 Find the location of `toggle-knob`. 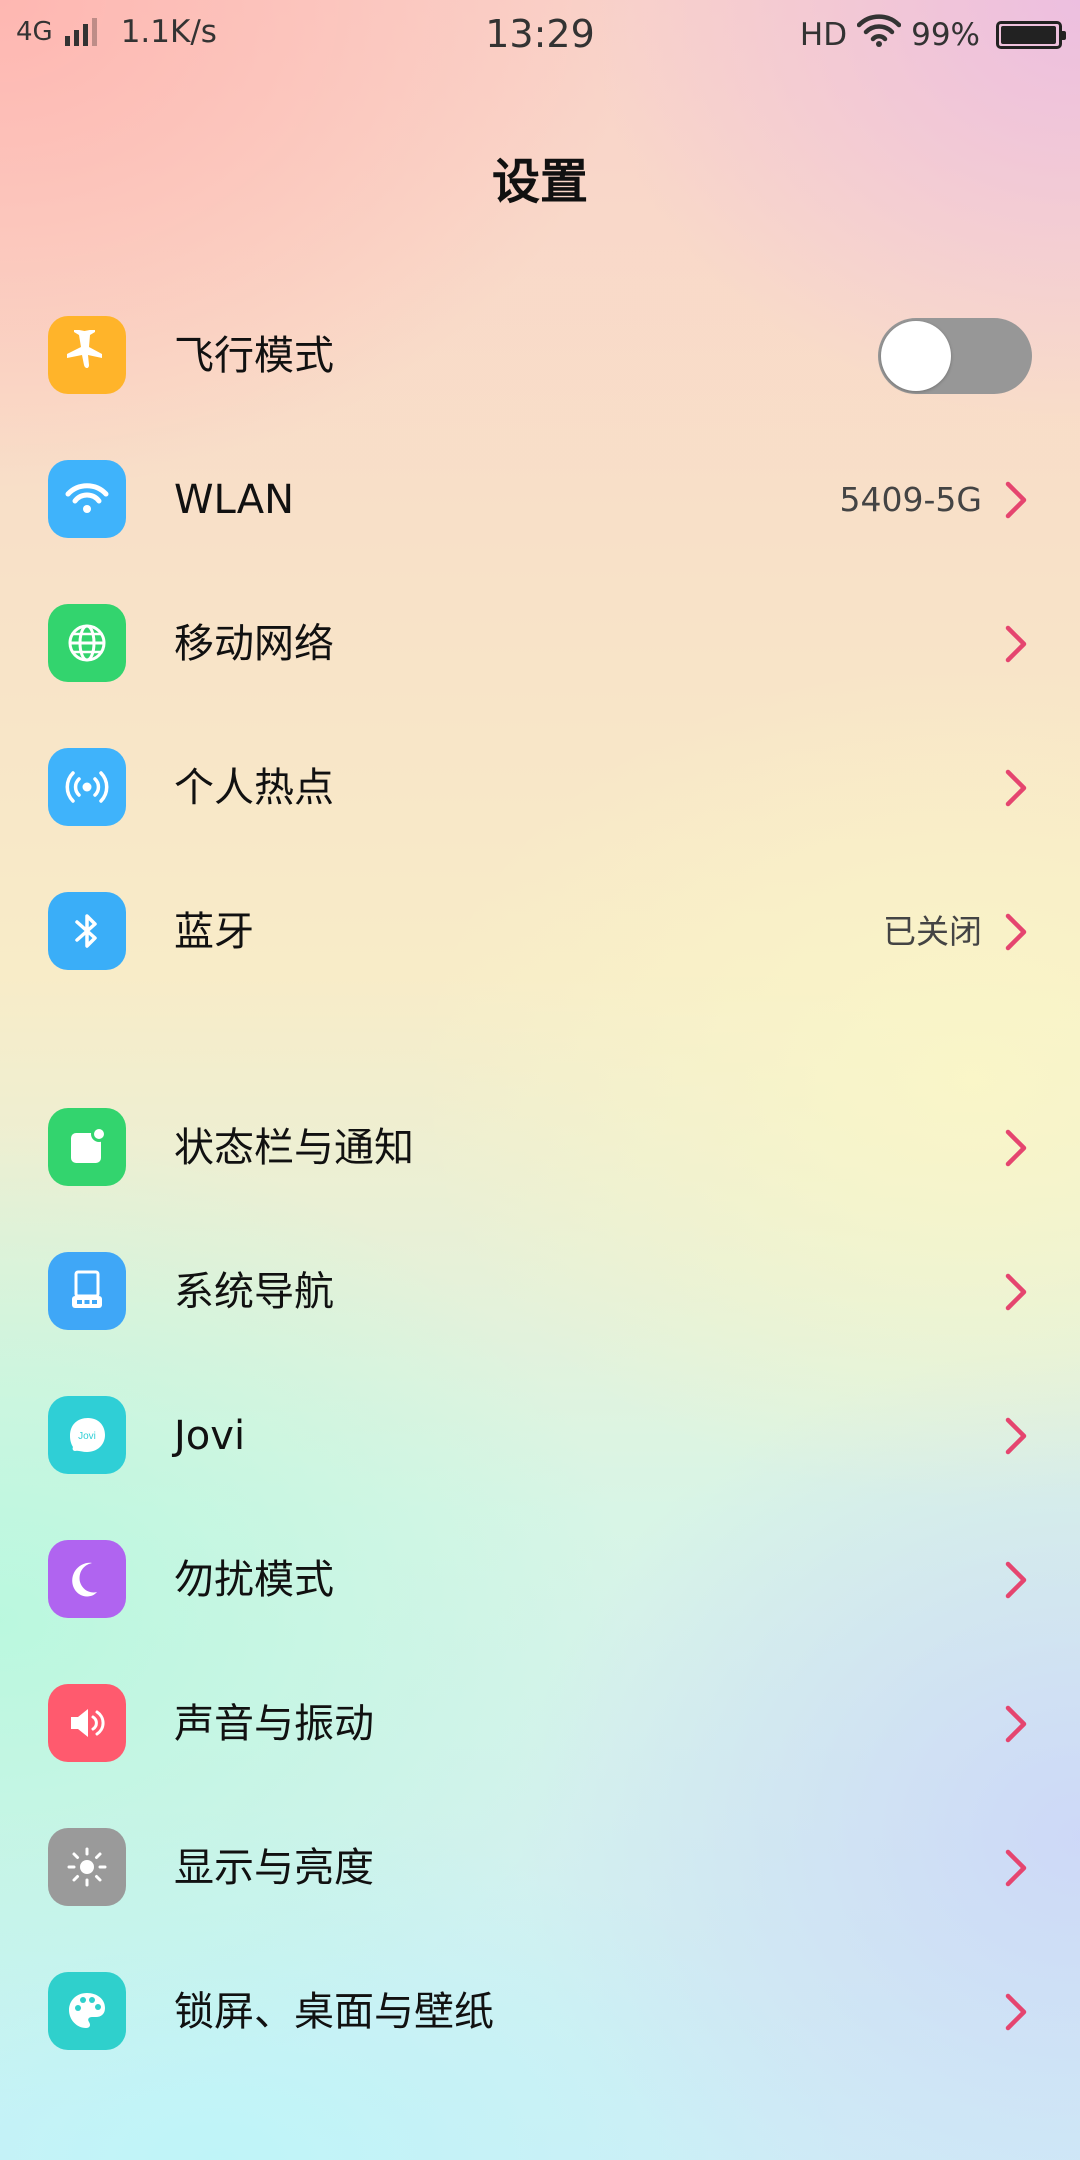

toggle-knob is located at coordinates (916, 356).